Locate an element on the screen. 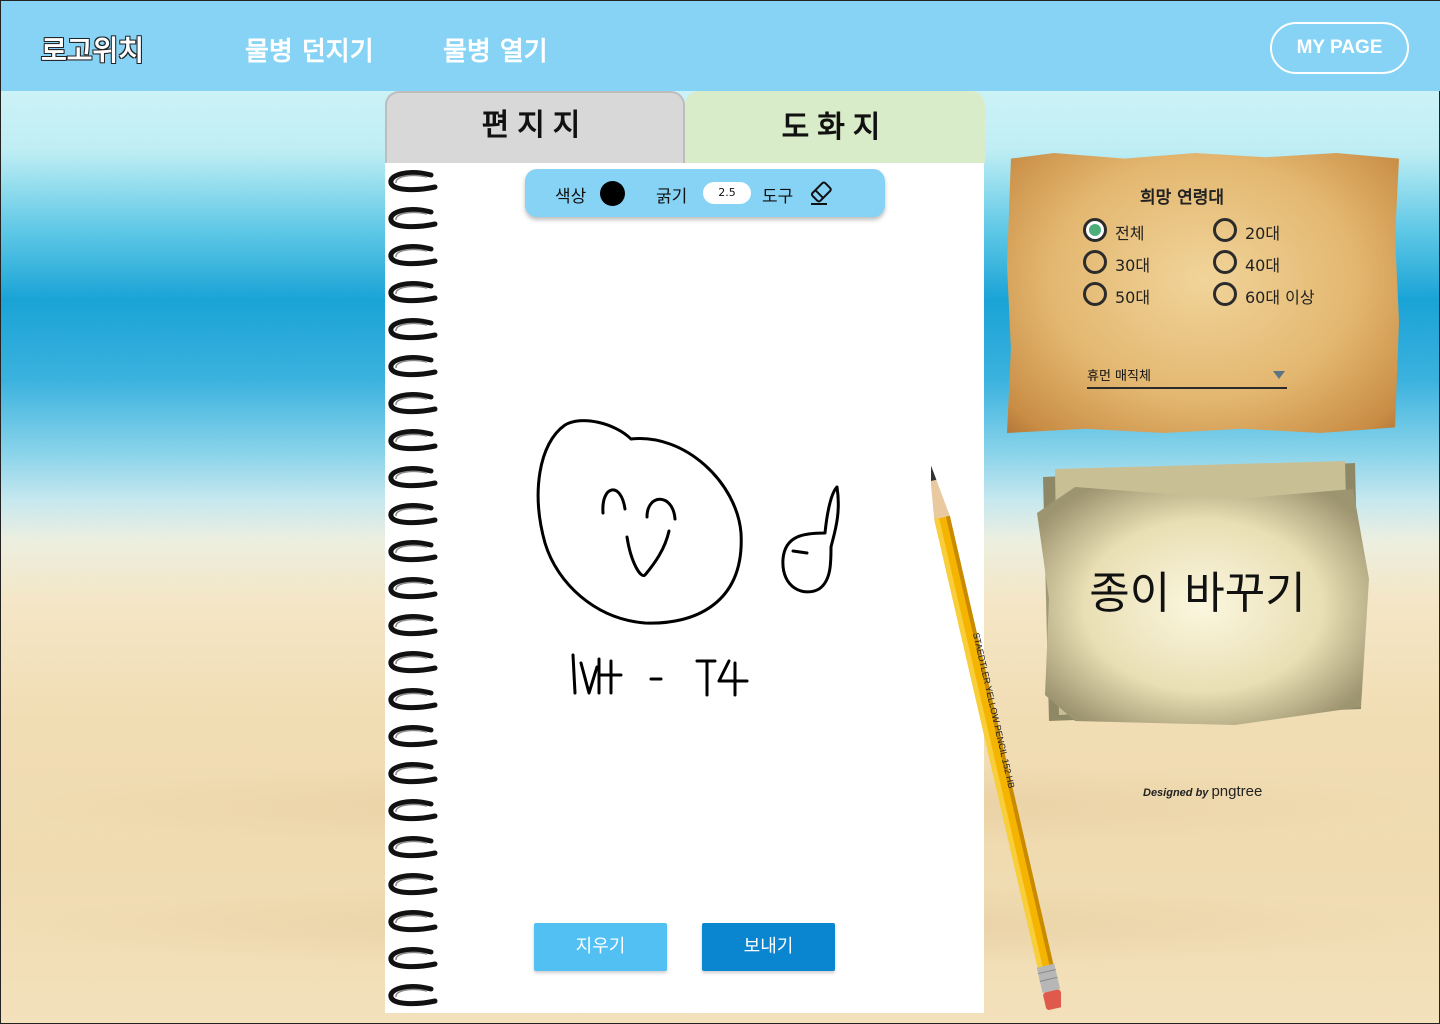 The height and width of the screenshot is (1024, 1440). tab-drawing-paper: 도화지 is located at coordinates (835, 127).